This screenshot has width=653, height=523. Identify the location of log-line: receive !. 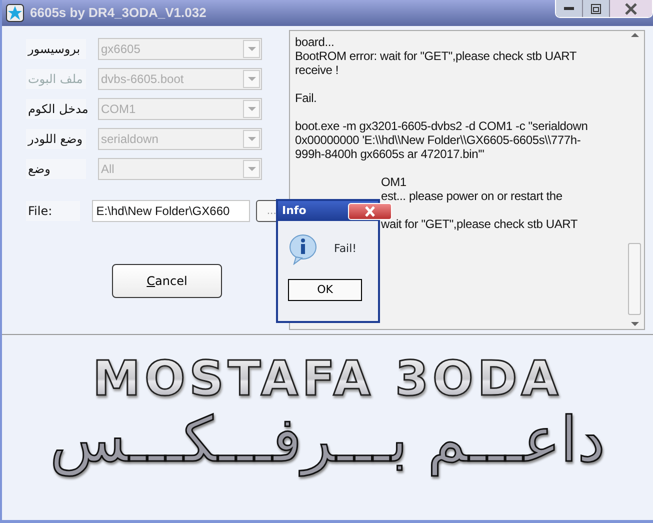
(317, 70).